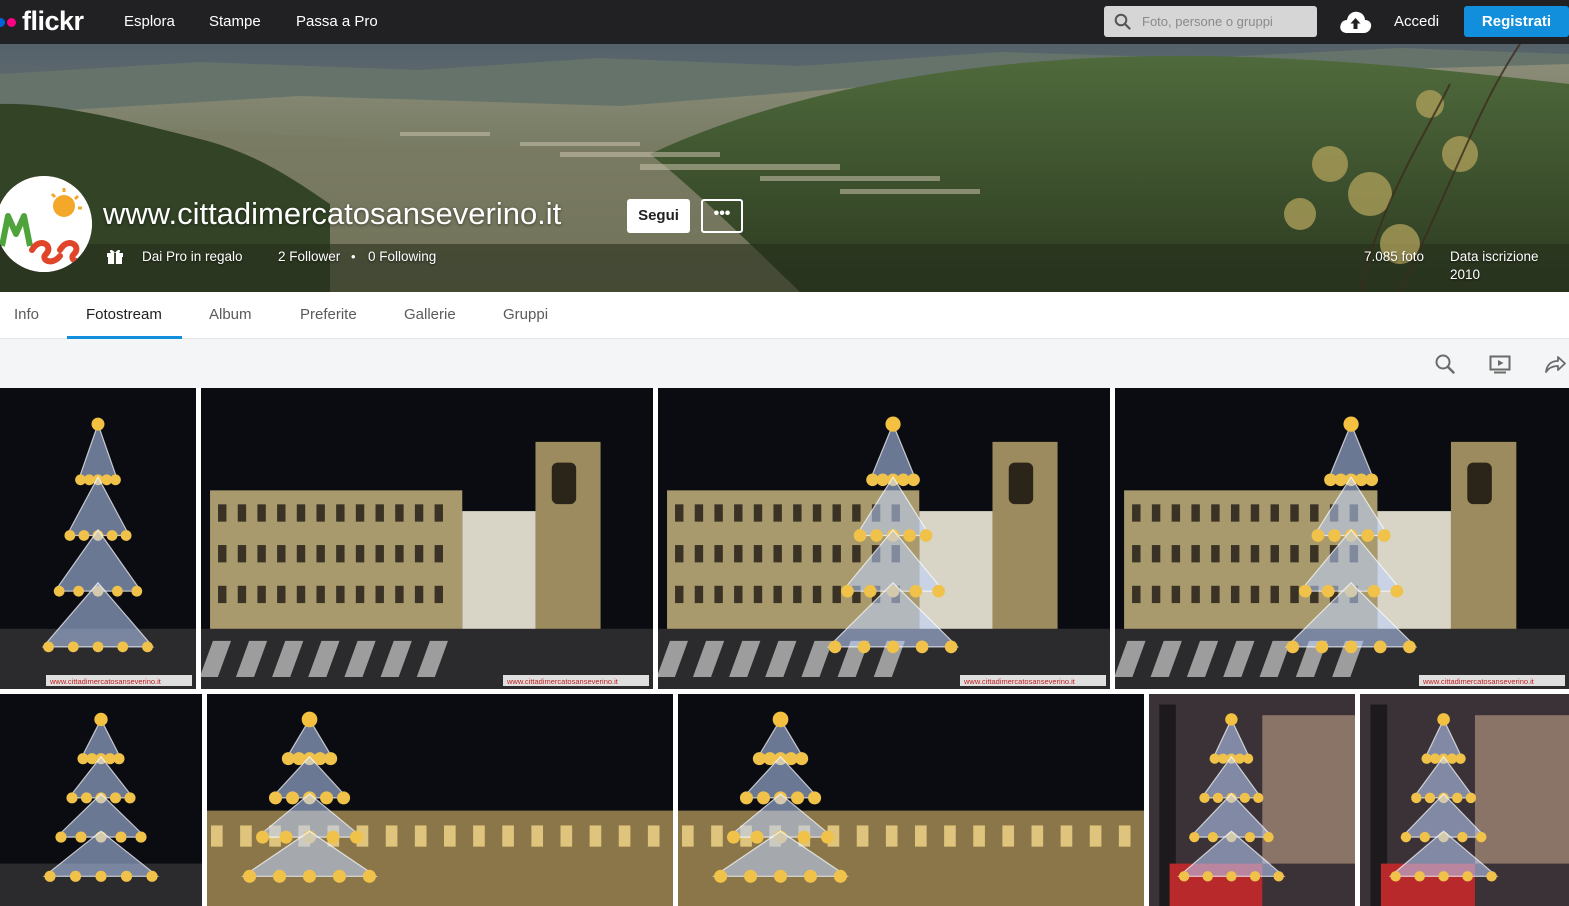 Image resolution: width=1569 pixels, height=906 pixels. I want to click on signup-button: Registrati, so click(1516, 21).